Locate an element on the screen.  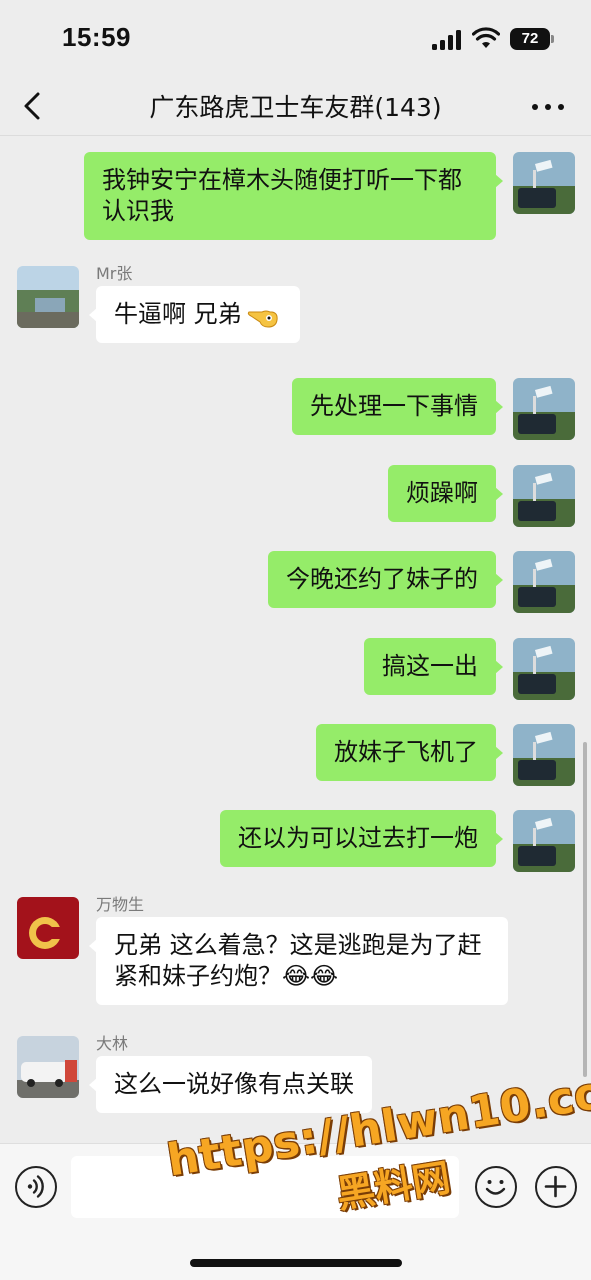
message-bubble: 牛逼啊 兄弟 is located at coordinates (194, 314).